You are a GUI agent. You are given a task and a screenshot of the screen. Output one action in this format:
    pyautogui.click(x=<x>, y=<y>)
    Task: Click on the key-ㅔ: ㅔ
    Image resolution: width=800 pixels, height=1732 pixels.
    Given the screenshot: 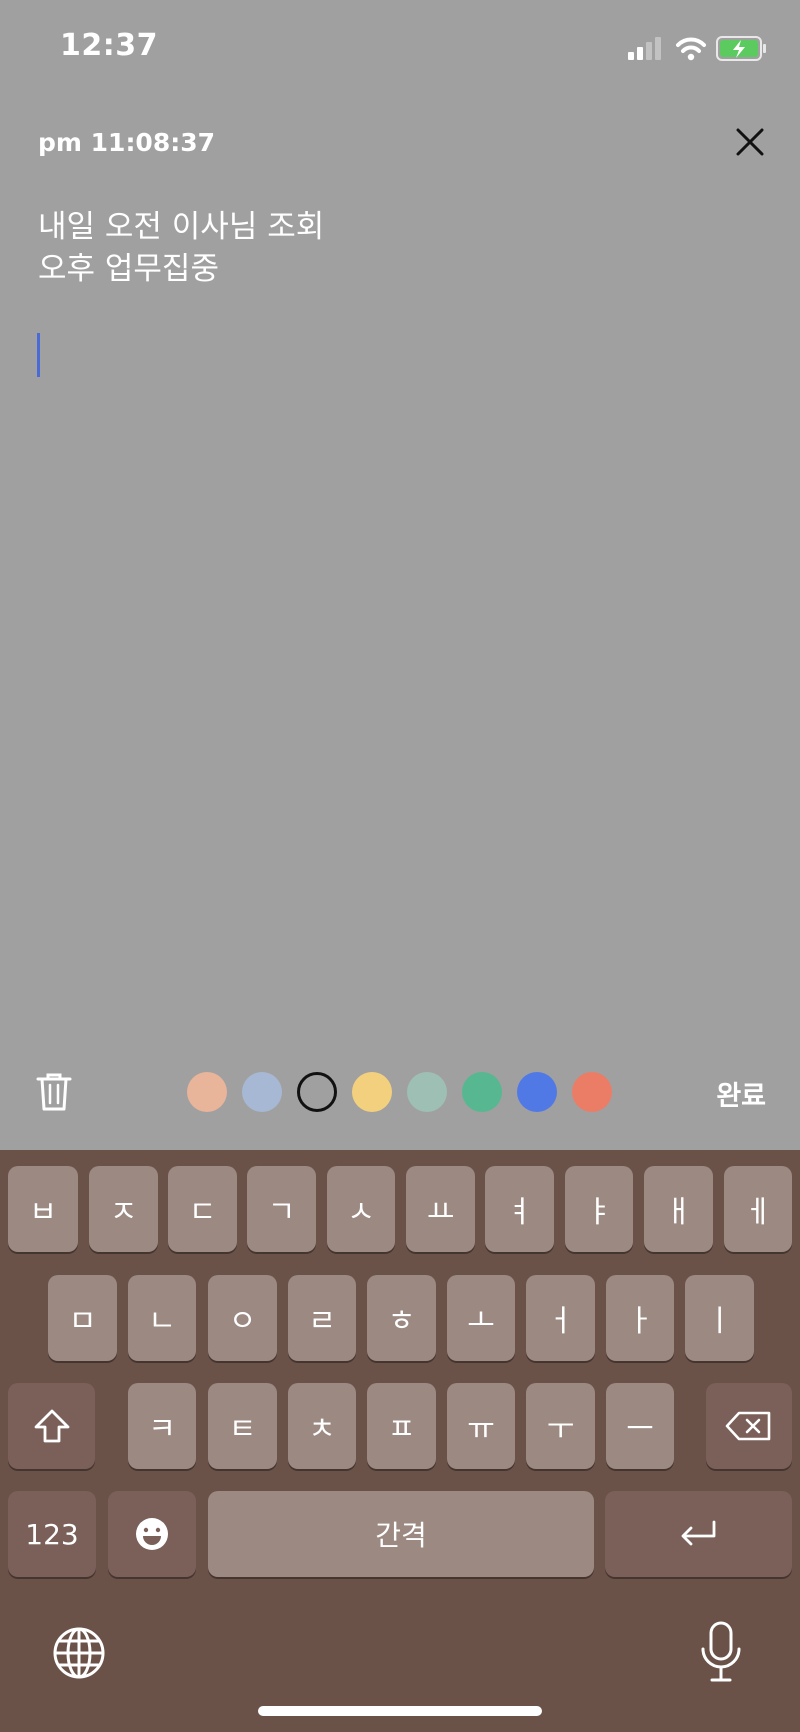 What is the action you would take?
    pyautogui.click(x=758, y=1209)
    